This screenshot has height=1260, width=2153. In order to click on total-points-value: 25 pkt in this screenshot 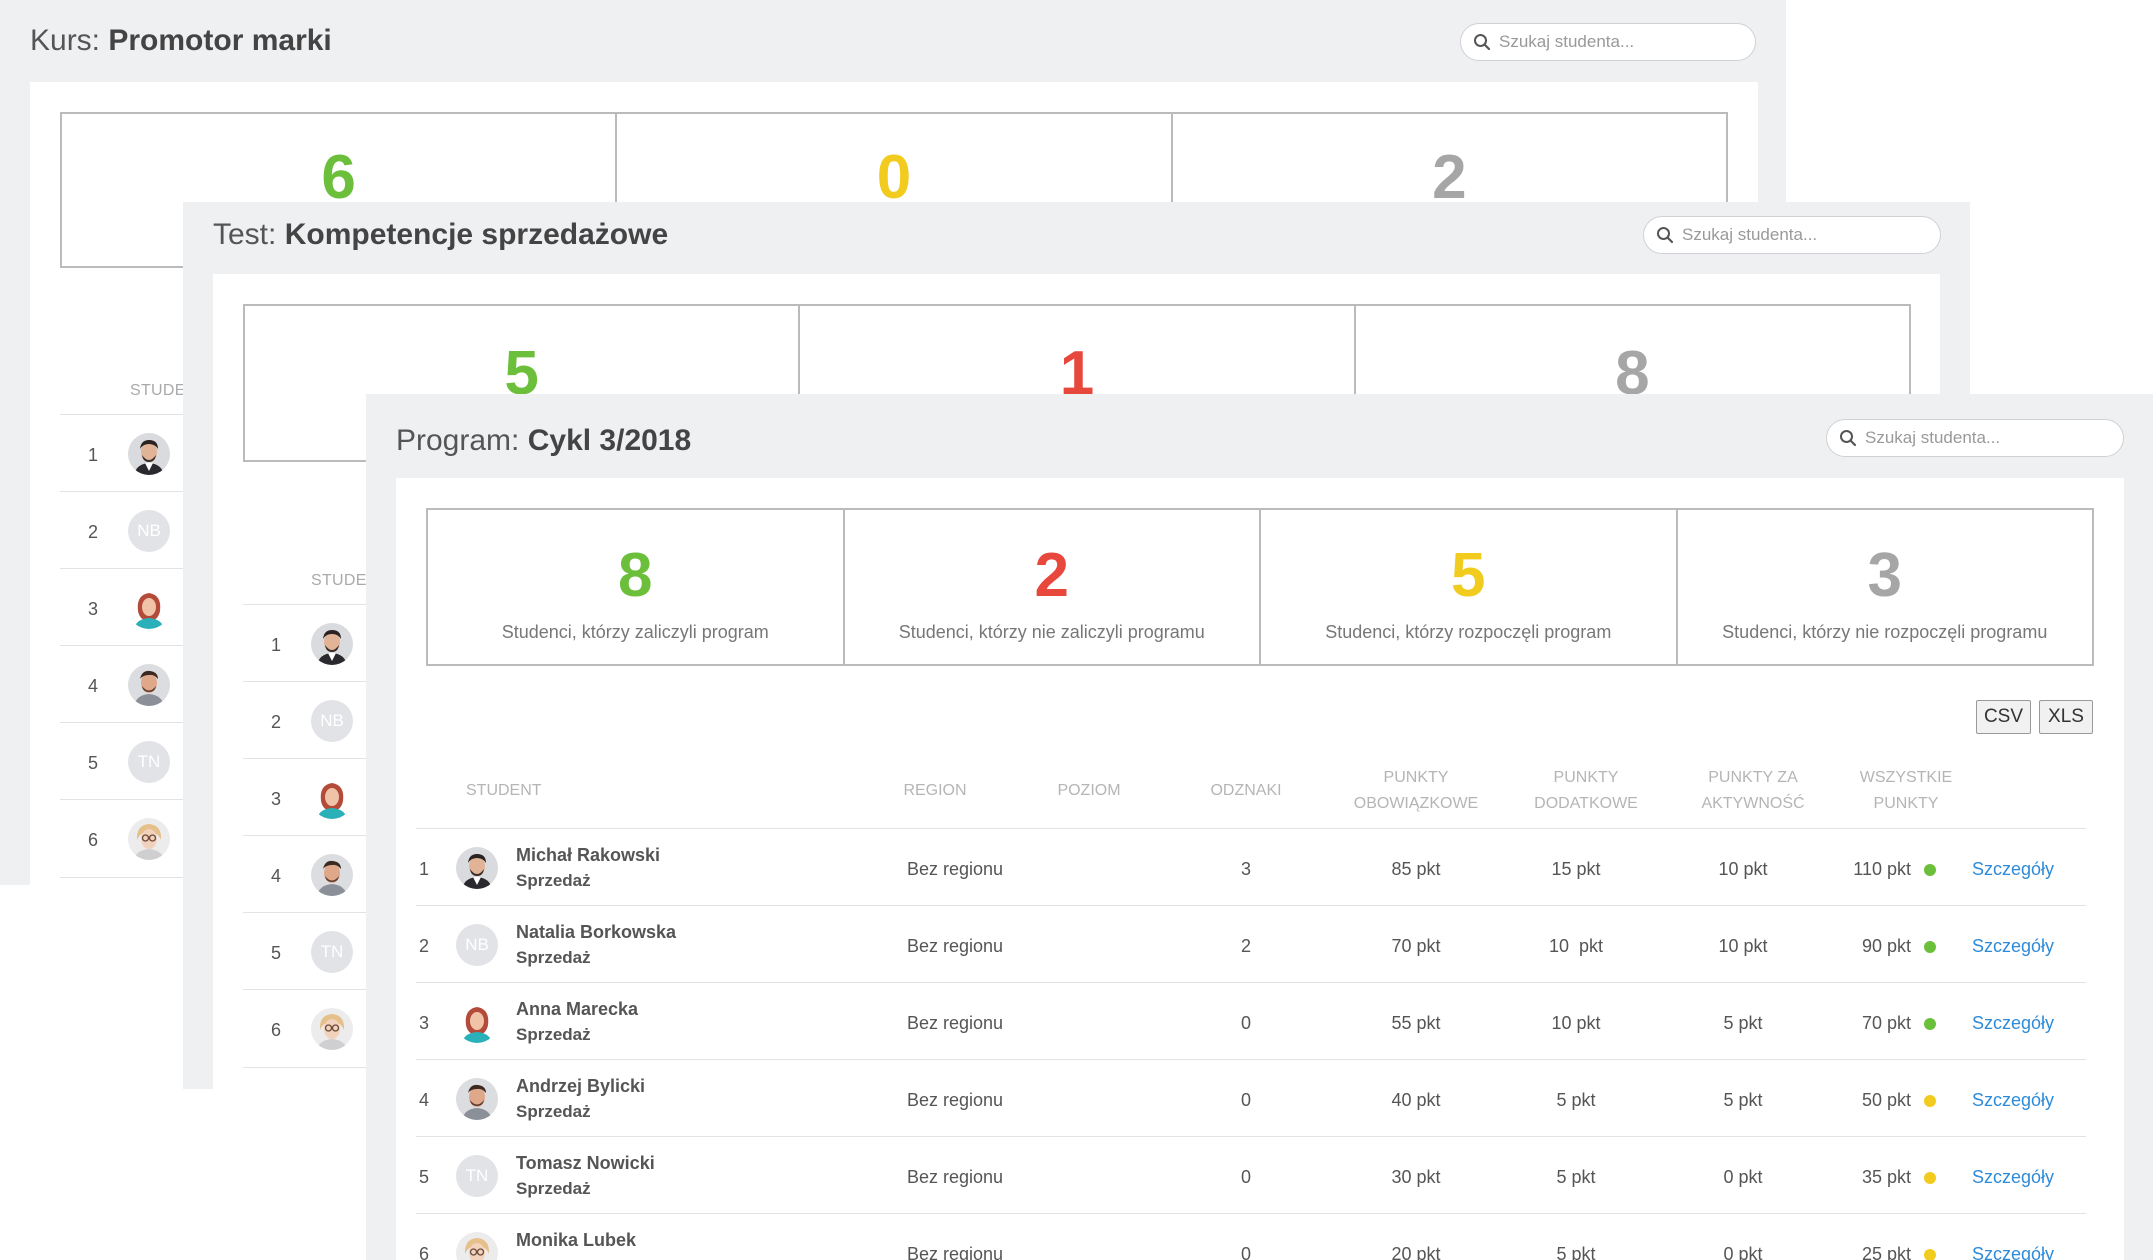, I will do `click(1886, 1252)`.